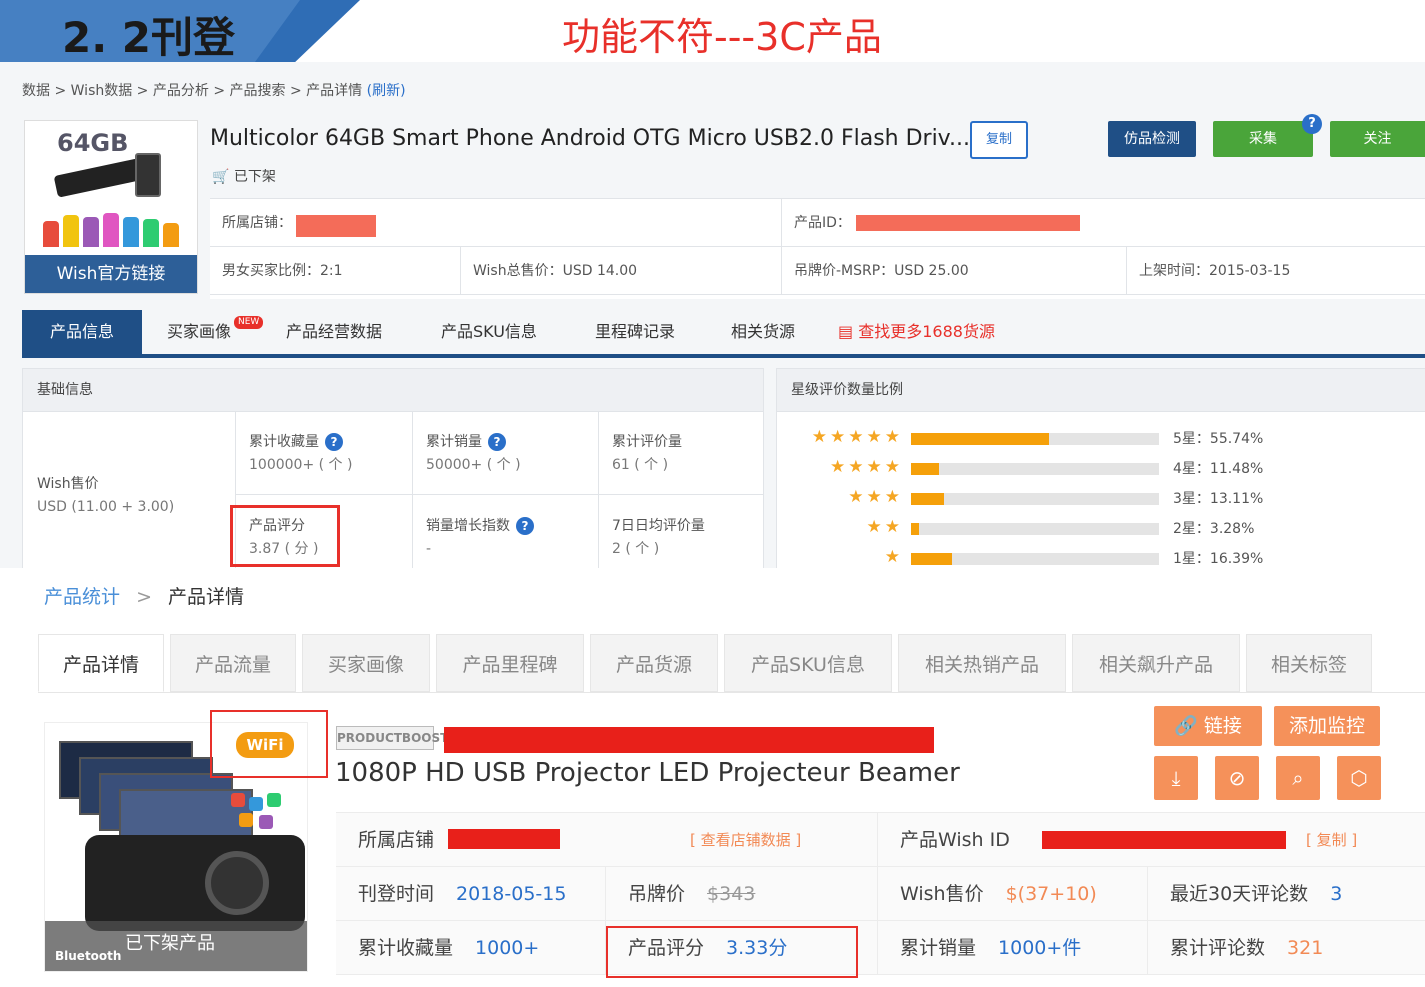 Image resolution: width=1425 pixels, height=987 pixels. What do you see at coordinates (301, 465) in the screenshot?
I see `favorites-value: 100000+ ( 个 )` at bounding box center [301, 465].